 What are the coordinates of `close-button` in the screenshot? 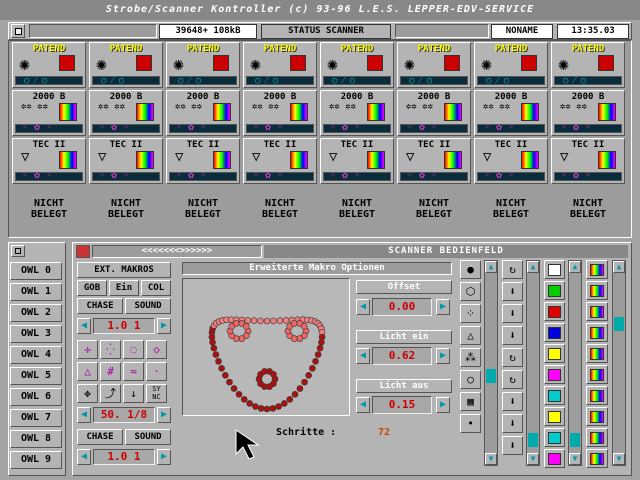 It's located at (18, 31).